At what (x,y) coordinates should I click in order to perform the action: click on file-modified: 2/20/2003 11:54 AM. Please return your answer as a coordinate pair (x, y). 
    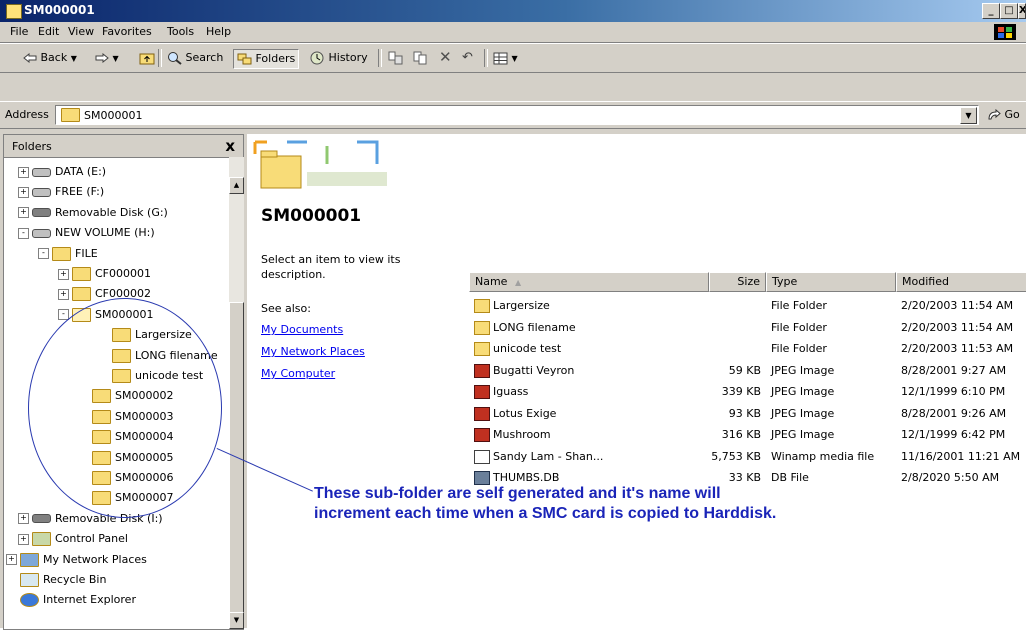
    Looking at the image, I should click on (957, 327).